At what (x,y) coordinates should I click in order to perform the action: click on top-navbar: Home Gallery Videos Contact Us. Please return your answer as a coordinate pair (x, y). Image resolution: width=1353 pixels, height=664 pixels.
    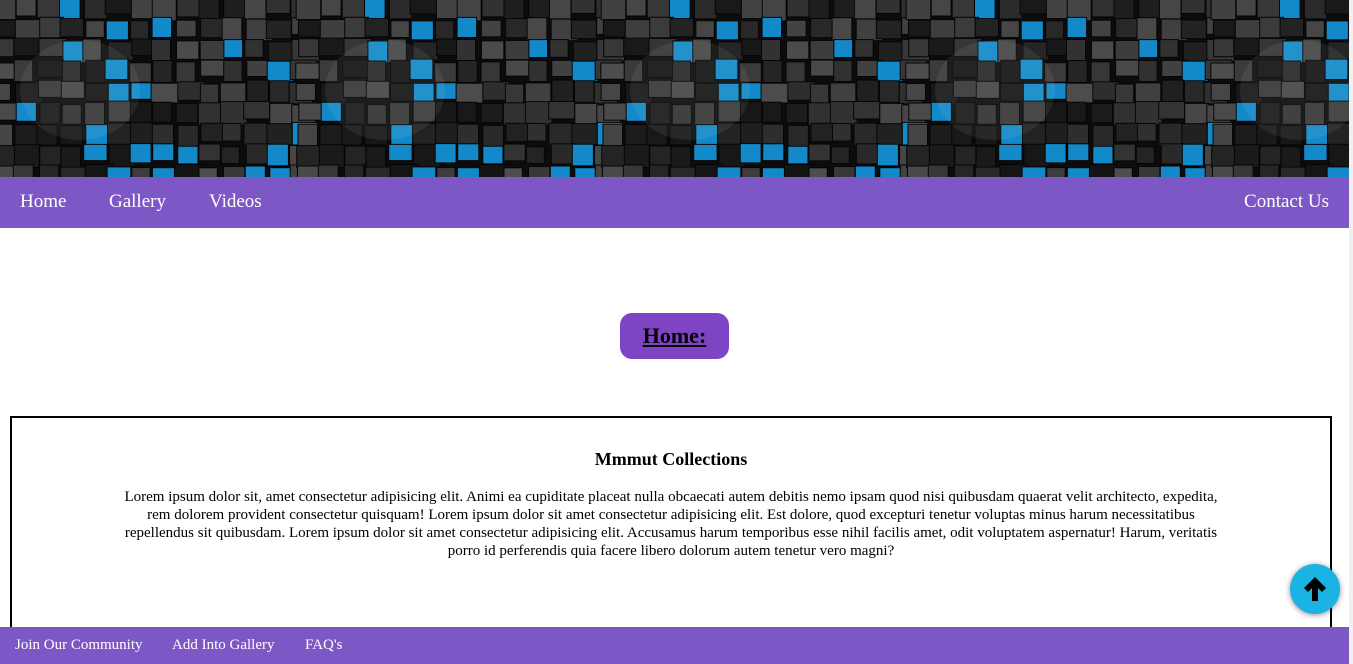
    Looking at the image, I should click on (674, 202).